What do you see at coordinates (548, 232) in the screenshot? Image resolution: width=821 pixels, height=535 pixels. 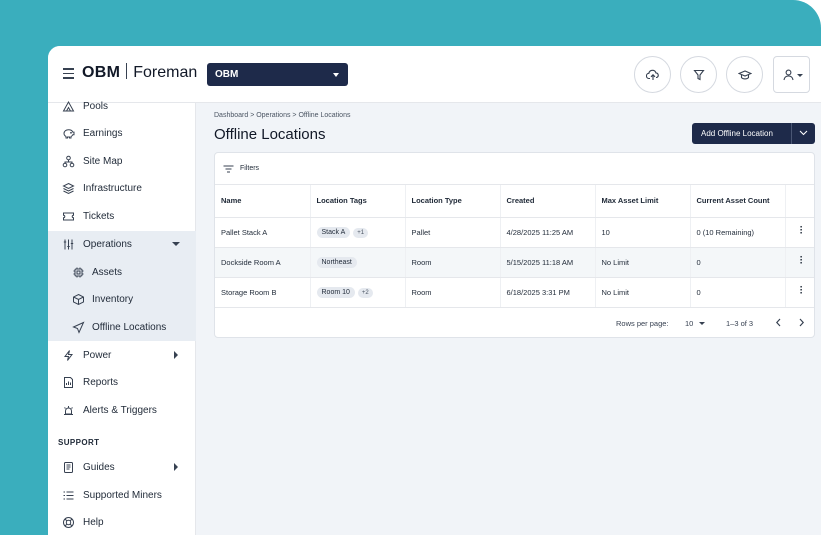 I see `cell-created: 4/28/2025 11:25 AM` at bounding box center [548, 232].